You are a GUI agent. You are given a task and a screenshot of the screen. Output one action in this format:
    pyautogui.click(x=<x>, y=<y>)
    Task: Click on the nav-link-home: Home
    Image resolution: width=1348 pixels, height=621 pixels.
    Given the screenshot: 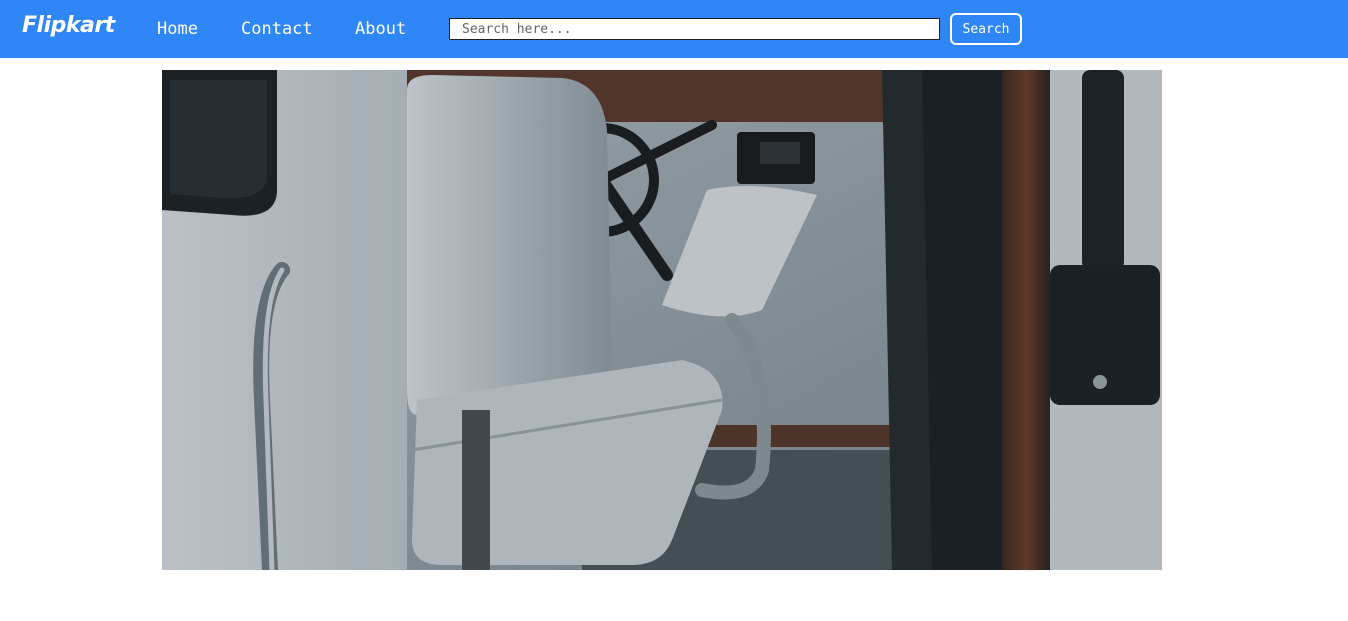 What is the action you would take?
    pyautogui.click(x=177, y=29)
    